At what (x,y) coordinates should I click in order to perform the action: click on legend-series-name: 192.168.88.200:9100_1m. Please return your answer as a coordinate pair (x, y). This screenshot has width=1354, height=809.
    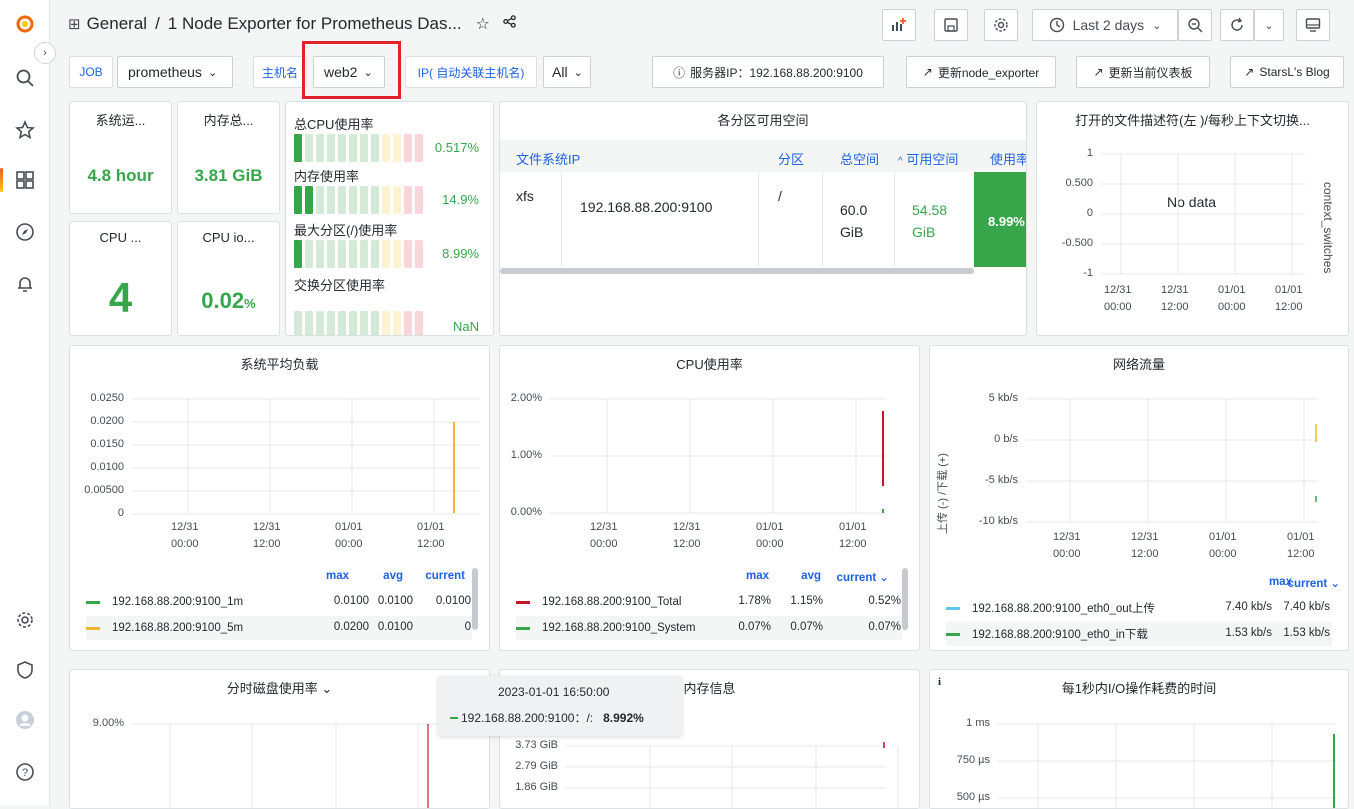
    Looking at the image, I should click on (178, 602).